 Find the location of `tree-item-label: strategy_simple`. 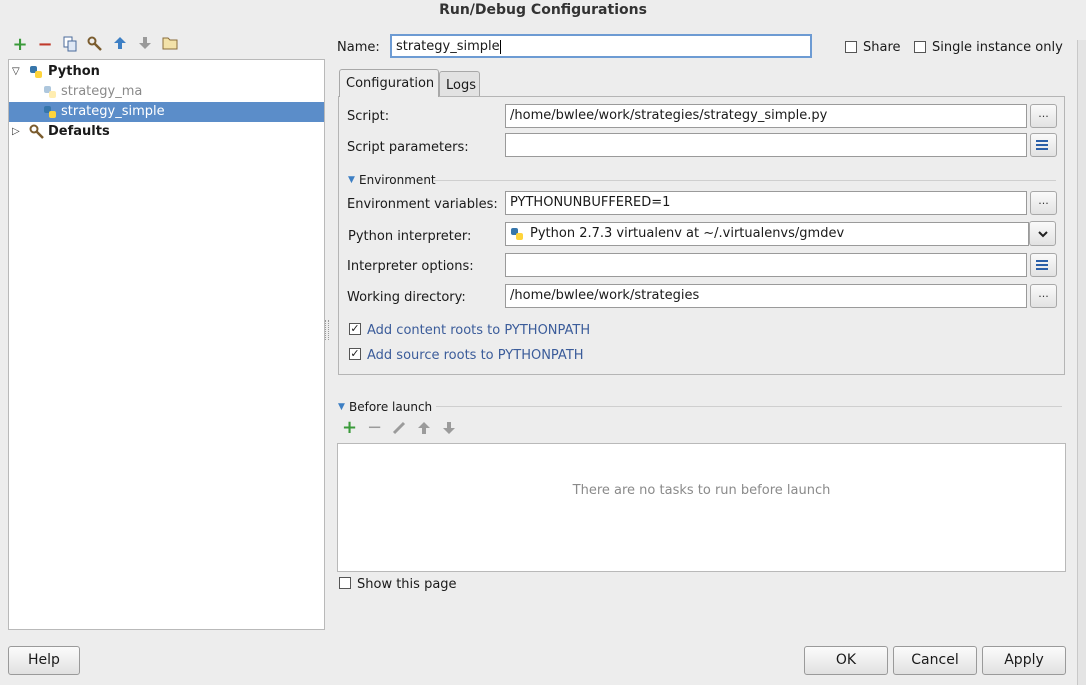

tree-item-label: strategy_simple is located at coordinates (113, 111).